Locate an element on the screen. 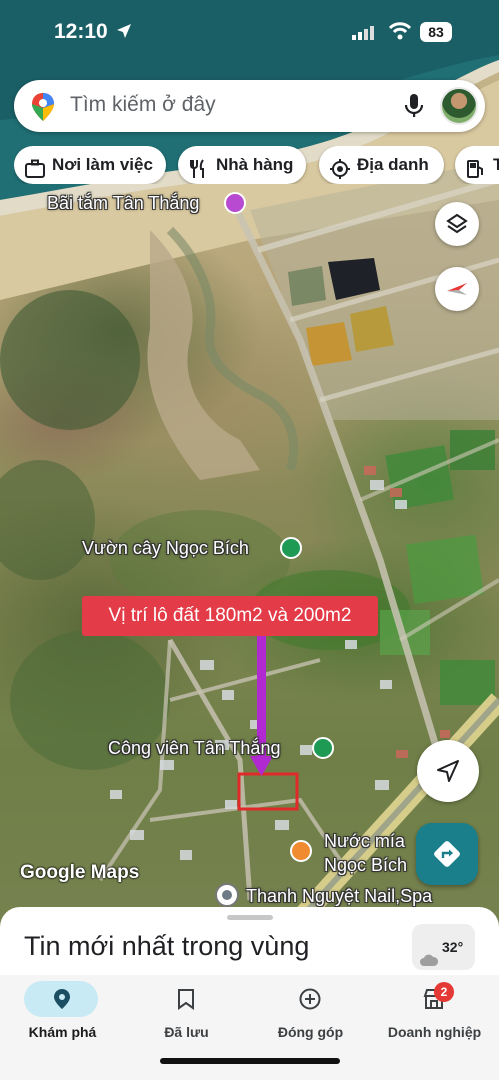  chip-gas-station: T is located at coordinates (477, 165).